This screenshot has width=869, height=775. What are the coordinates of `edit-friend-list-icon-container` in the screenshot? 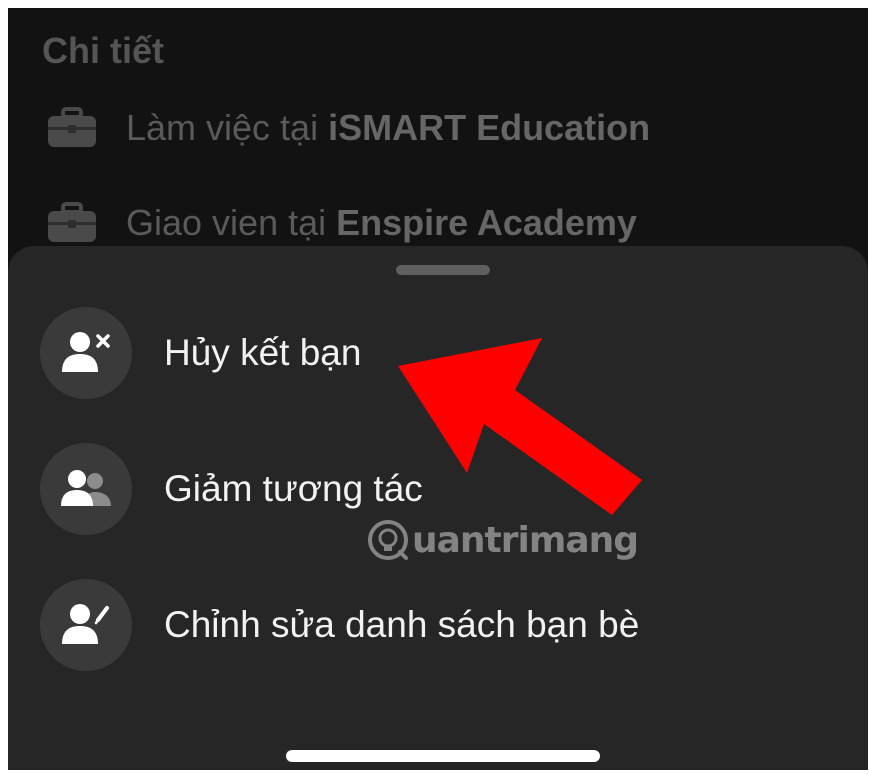 It's located at (86, 625).